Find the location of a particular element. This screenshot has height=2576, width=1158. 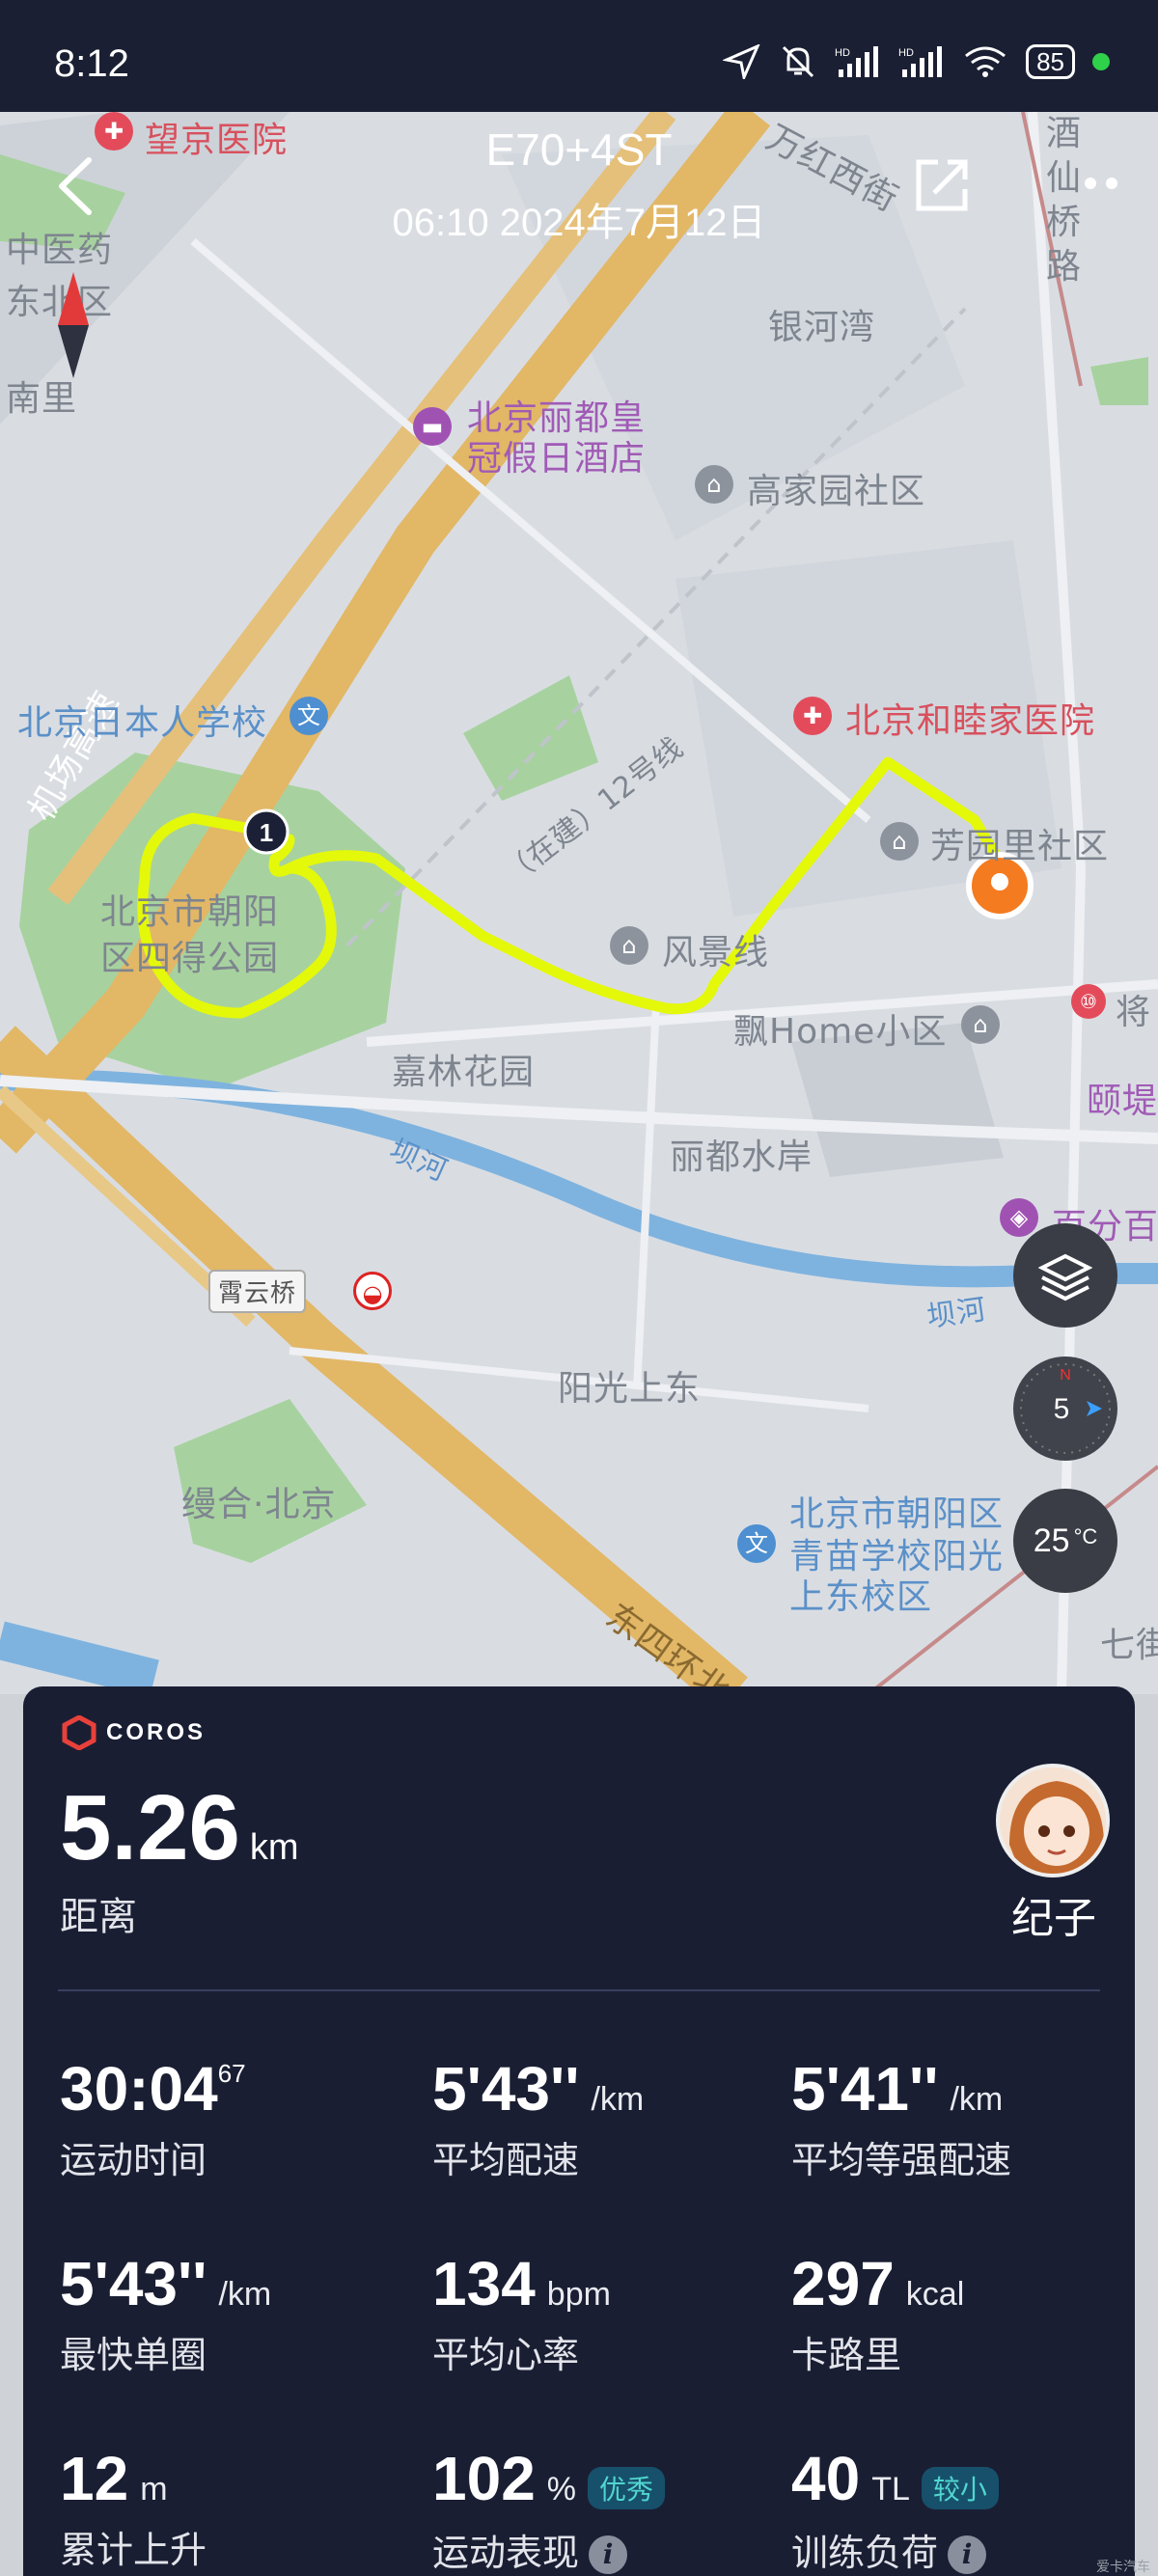

stat-training-load: 40 TL 较小 训练负荷 i is located at coordinates (895, 2509).